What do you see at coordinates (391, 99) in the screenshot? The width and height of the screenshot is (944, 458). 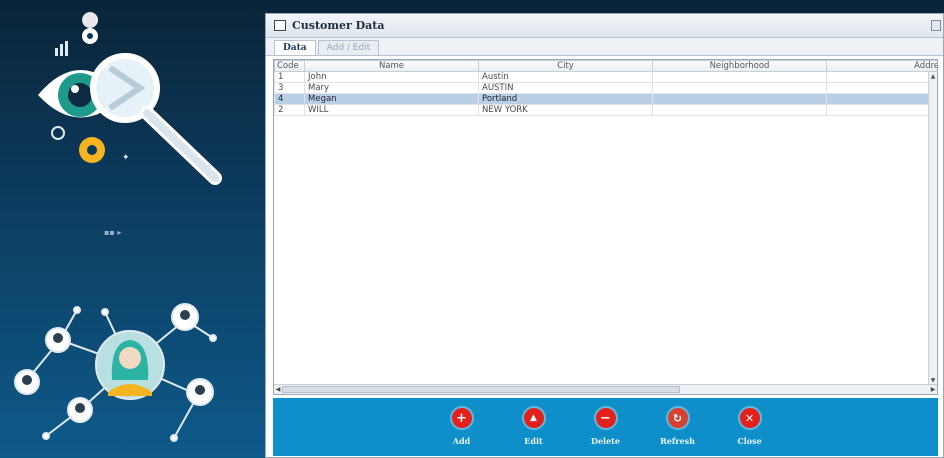 I see `cell-name: Megan` at bounding box center [391, 99].